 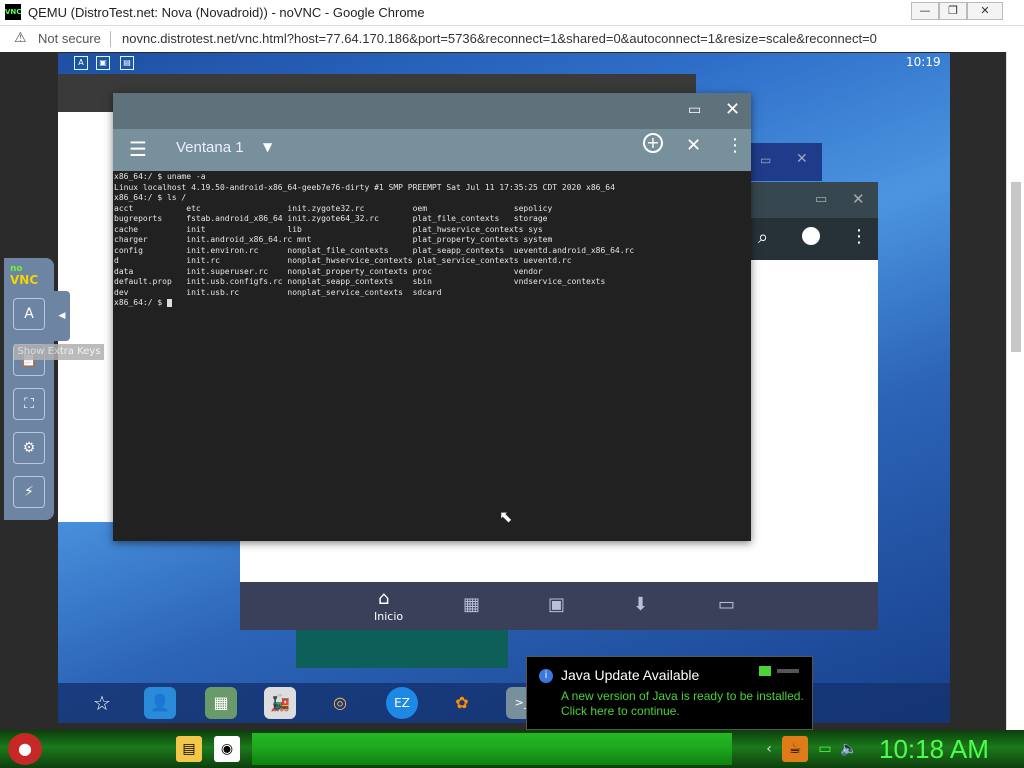 What do you see at coordinates (160, 703) in the screenshot?
I see `contacts-icon: 👤` at bounding box center [160, 703].